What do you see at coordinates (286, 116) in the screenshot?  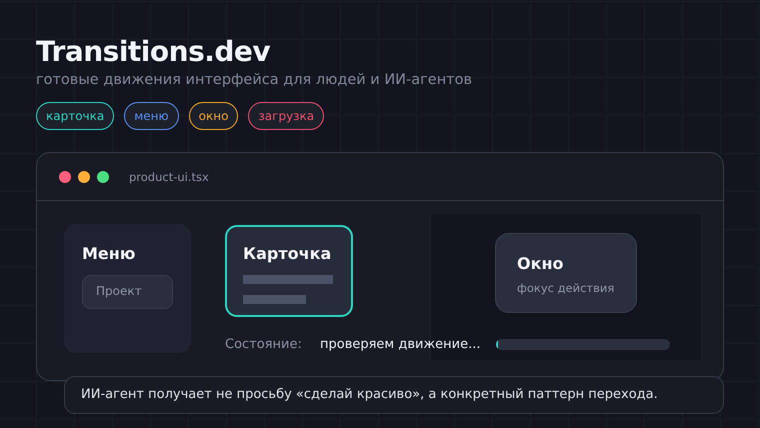 I see `tag: загрузка` at bounding box center [286, 116].